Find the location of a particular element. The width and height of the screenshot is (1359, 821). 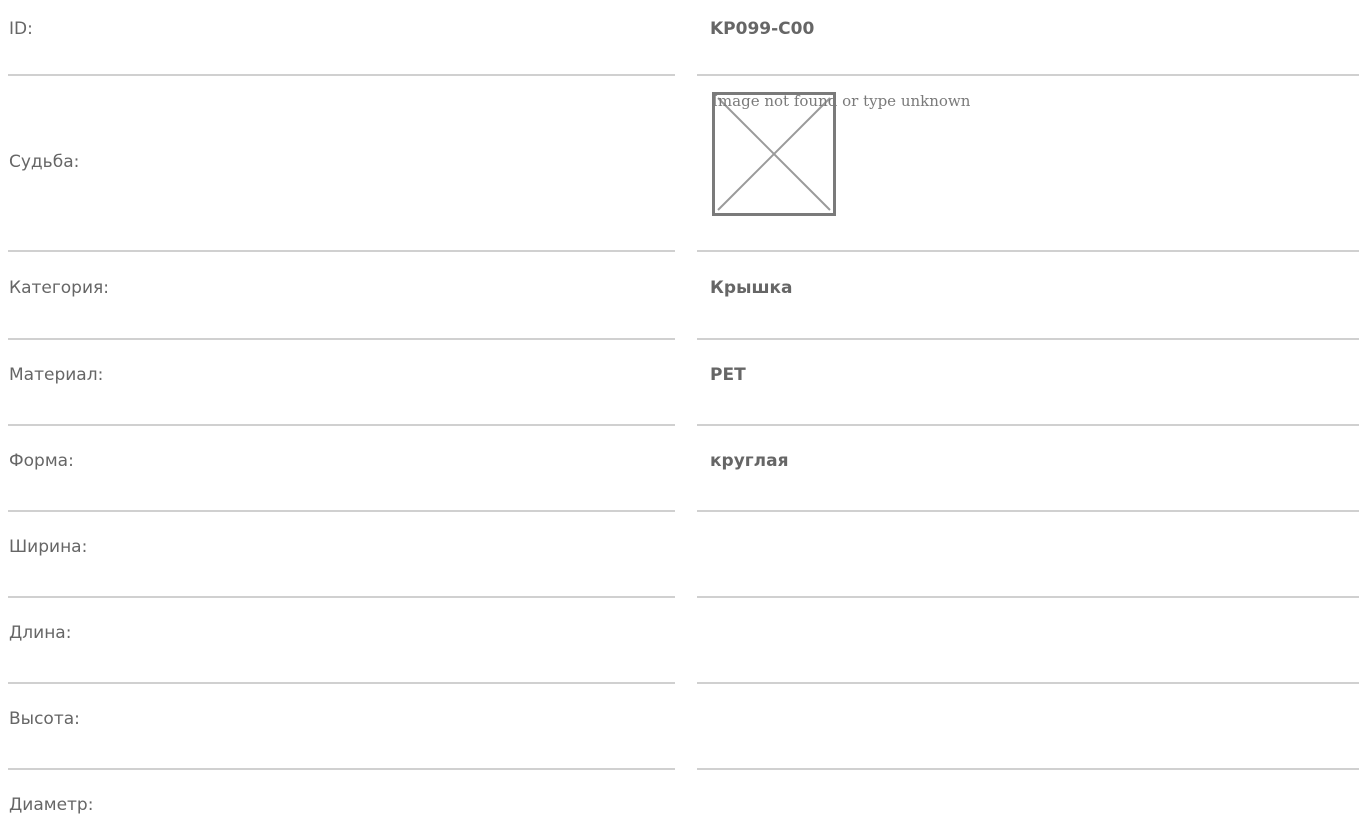

row-value-id: KP099-C00 is located at coordinates (762, 29).